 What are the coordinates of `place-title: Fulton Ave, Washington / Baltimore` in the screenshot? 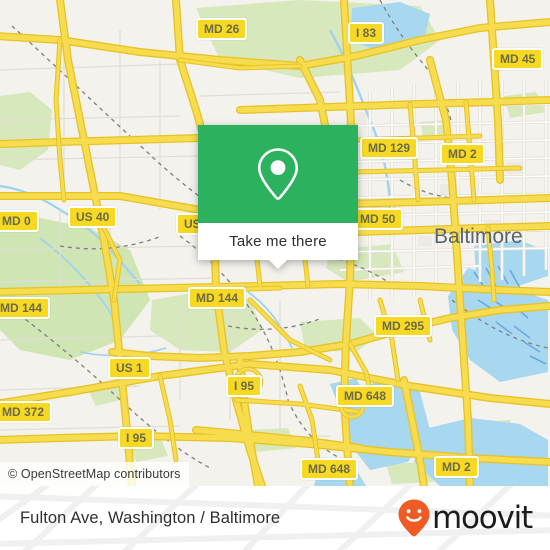 It's located at (150, 517).